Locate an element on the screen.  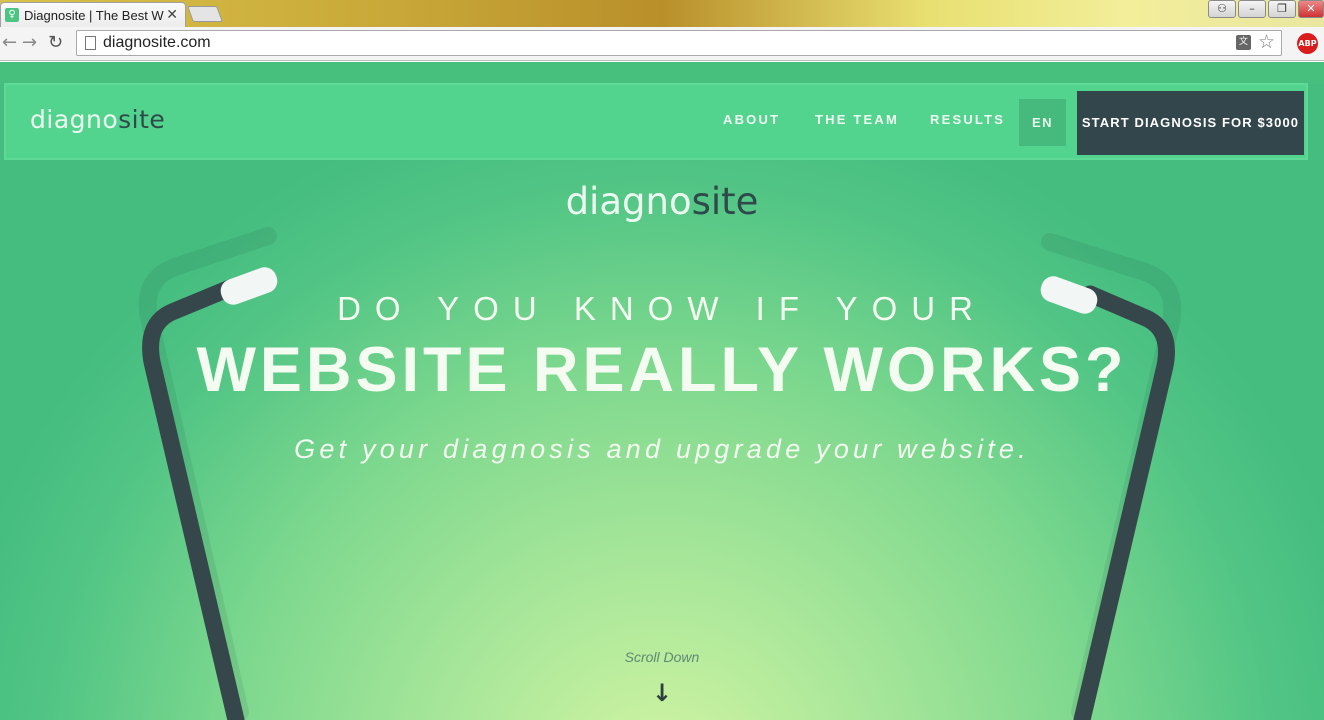
hero-logo-text-light: diag is located at coordinates (605, 201).